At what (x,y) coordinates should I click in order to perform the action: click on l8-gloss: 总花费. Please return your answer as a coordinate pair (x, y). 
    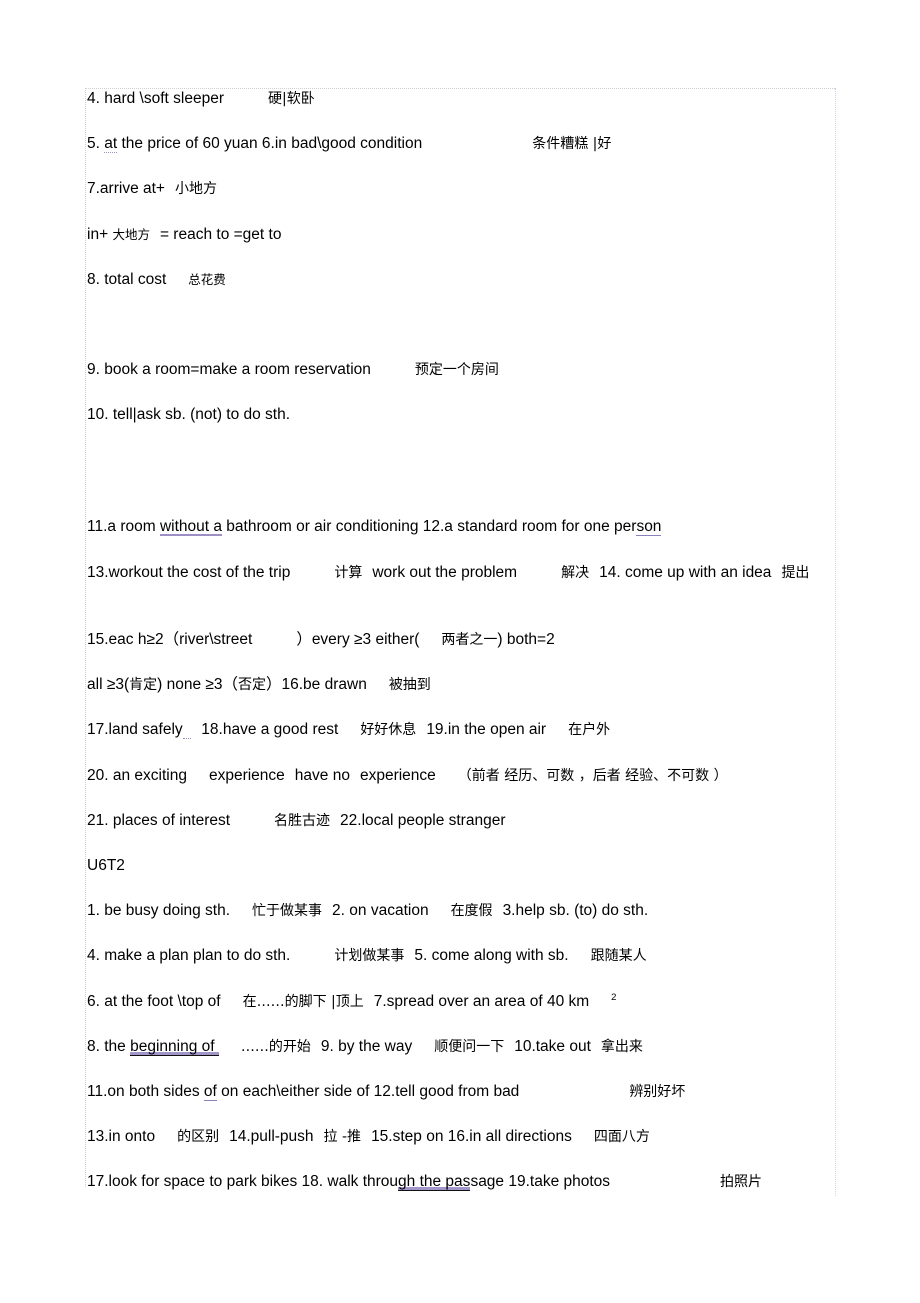
    Looking at the image, I should click on (207, 279).